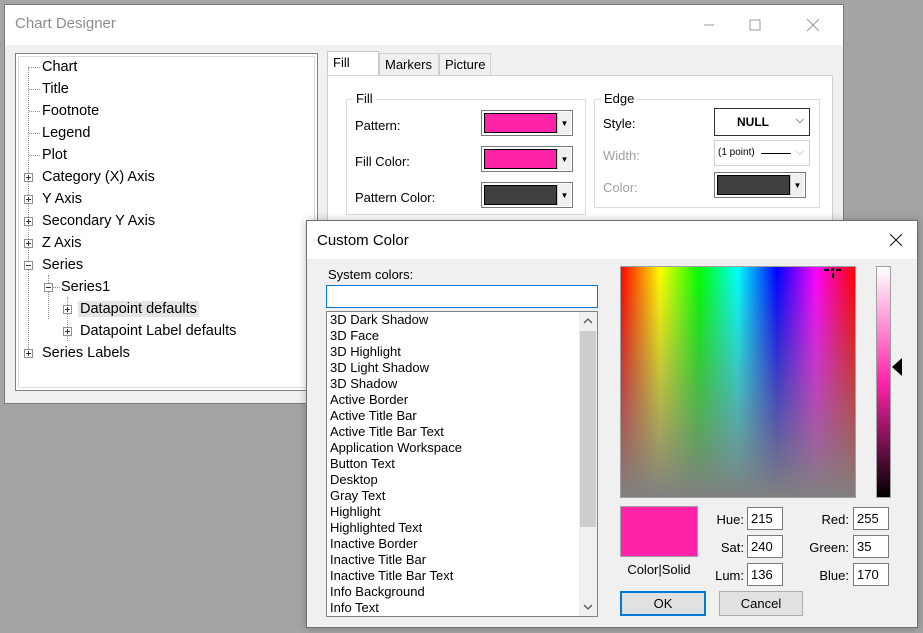  I want to click on hue-input: 215, so click(765, 518).